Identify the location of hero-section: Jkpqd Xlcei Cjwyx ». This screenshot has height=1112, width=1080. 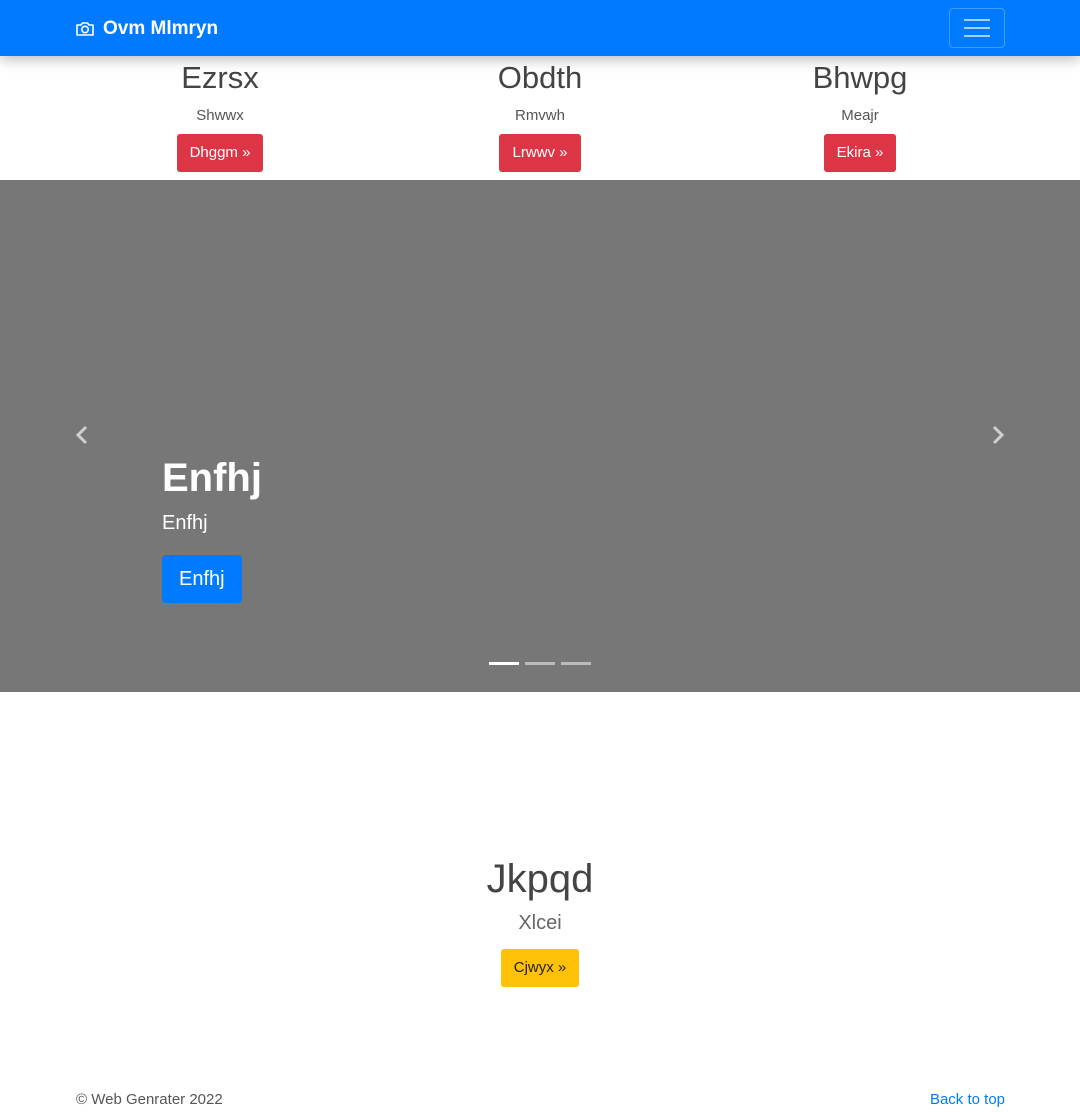
(540, 921).